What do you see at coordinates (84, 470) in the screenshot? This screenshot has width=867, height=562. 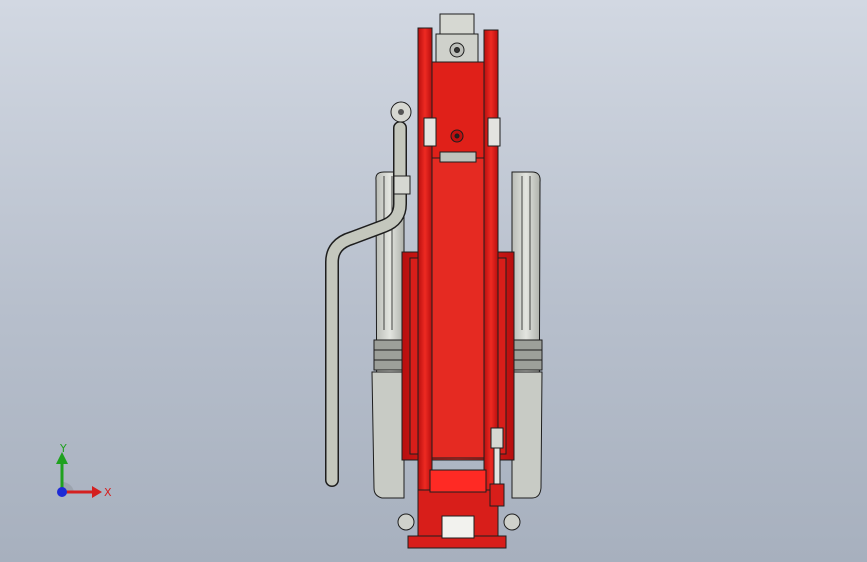 I see `coordinate-triad: Y X` at bounding box center [84, 470].